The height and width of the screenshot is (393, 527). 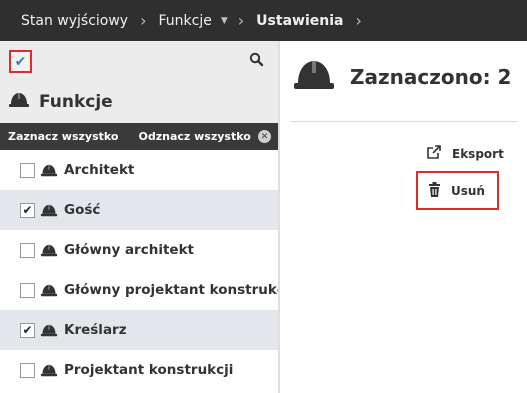 I want to click on list-item-label: Kreślarz, so click(x=95, y=330).